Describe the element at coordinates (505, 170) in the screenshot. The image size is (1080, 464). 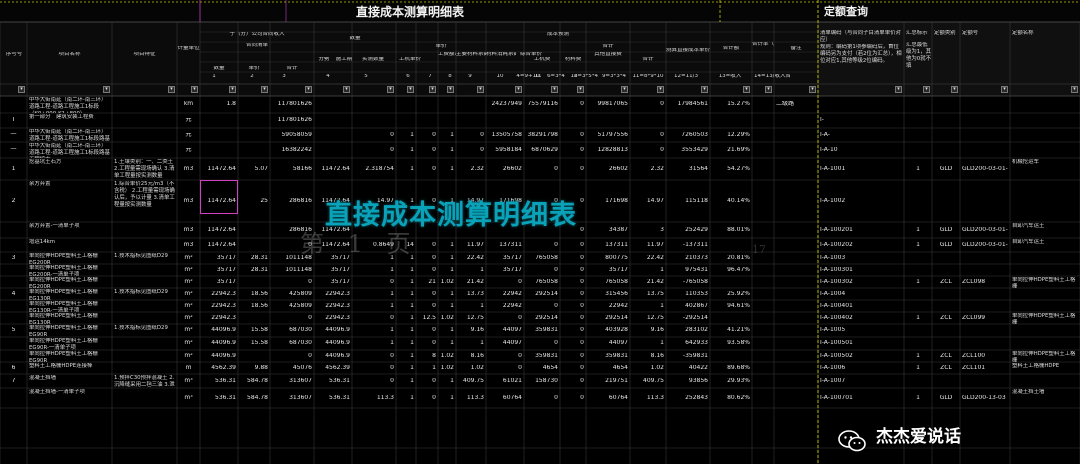
I see `cell-ef: 26602` at that location.